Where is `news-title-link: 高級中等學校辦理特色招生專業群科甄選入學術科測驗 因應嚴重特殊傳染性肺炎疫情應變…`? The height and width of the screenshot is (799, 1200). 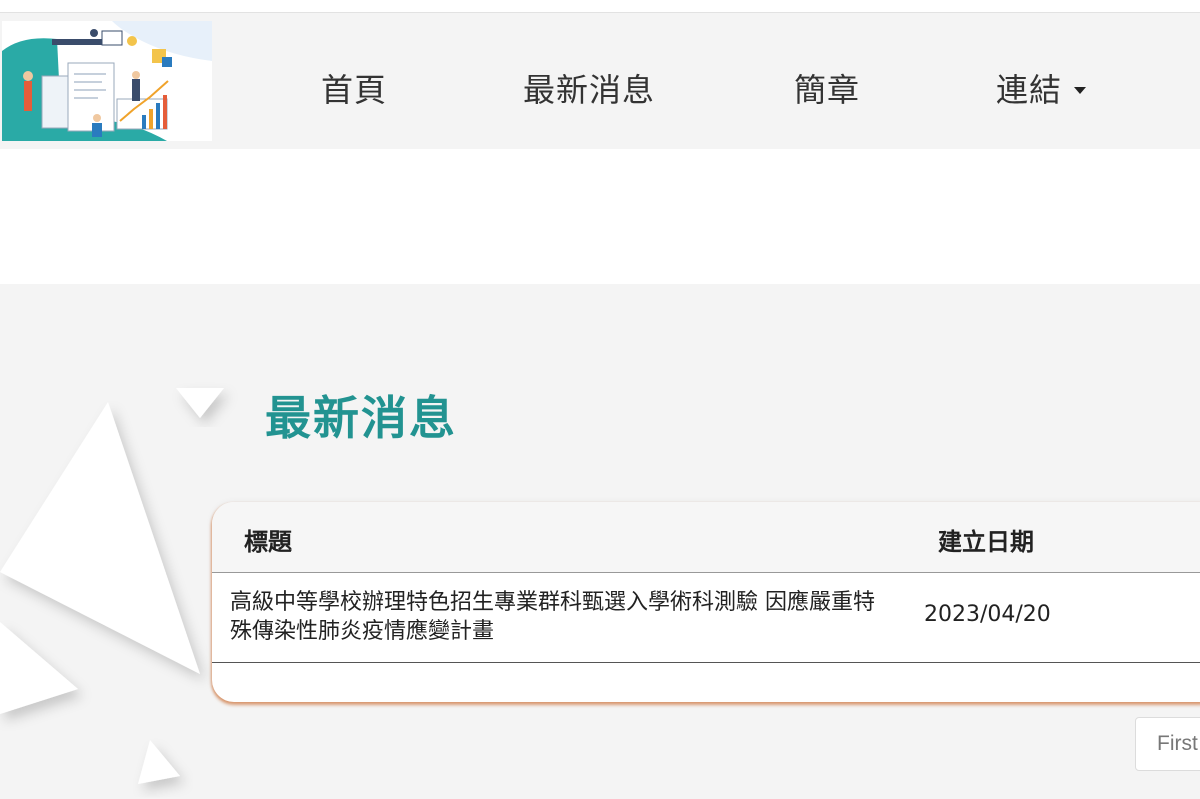
news-title-link: 高級中等學校辦理特色招生專業群科甄選入學術科測驗 因應嚴重特殊傳染性肺炎疫情應變… is located at coordinates (555, 617).